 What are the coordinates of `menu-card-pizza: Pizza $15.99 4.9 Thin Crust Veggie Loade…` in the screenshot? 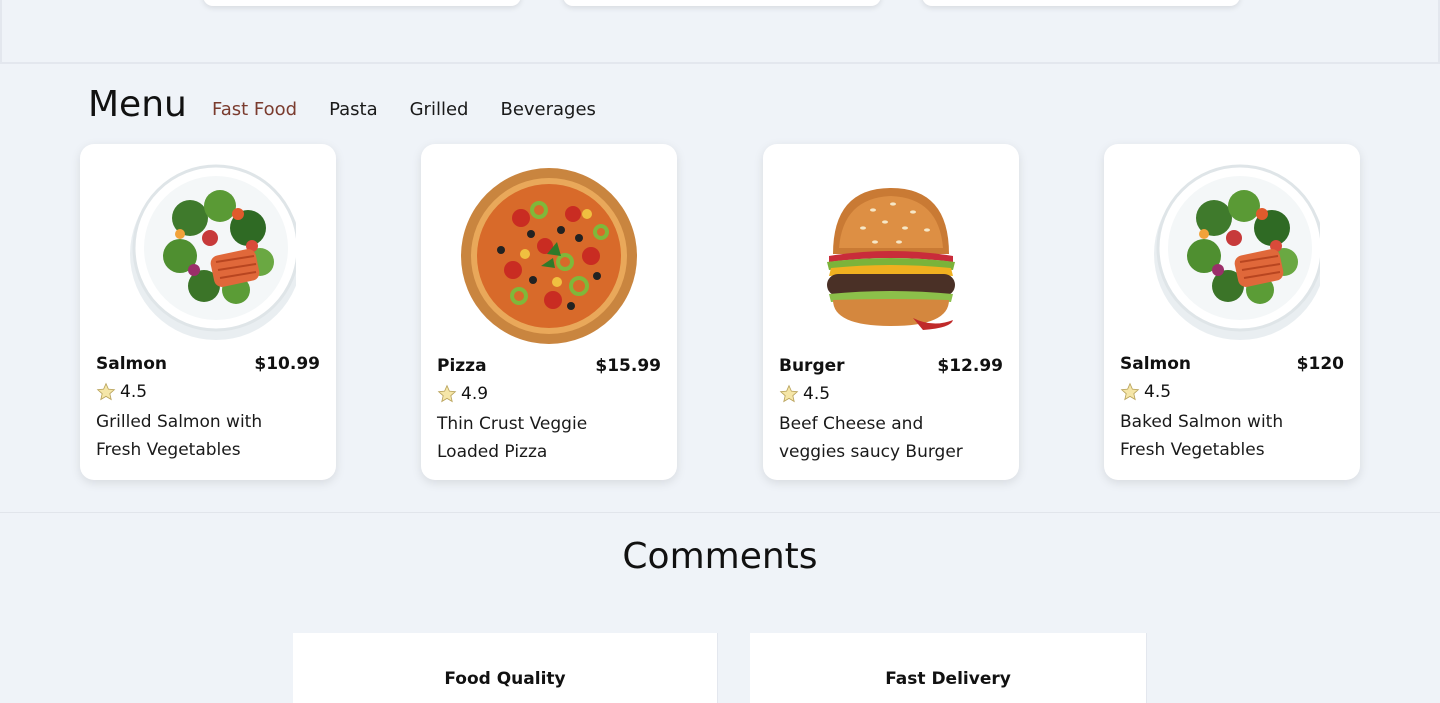 It's located at (549, 312).